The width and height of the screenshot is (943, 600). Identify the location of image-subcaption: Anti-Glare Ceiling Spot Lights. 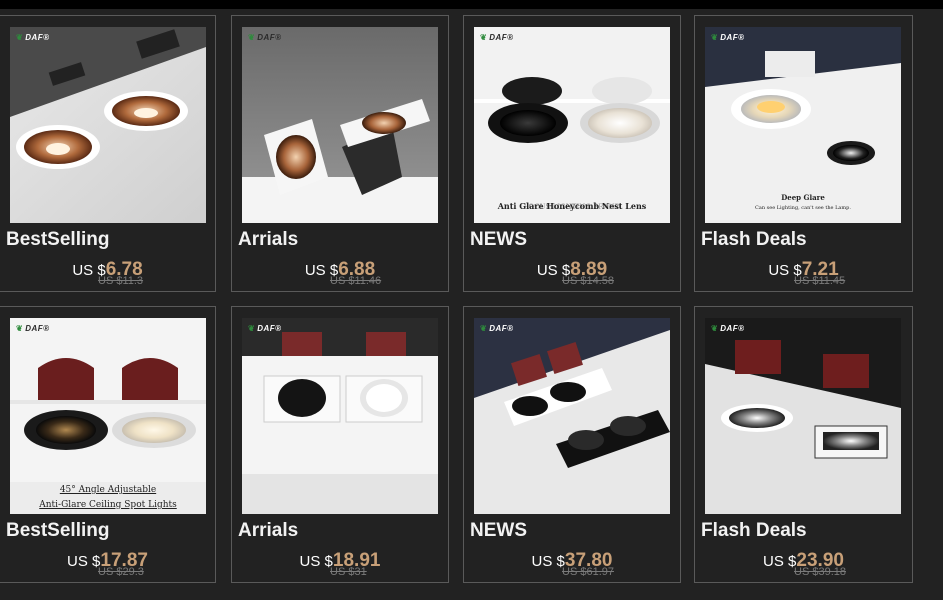
(108, 505).